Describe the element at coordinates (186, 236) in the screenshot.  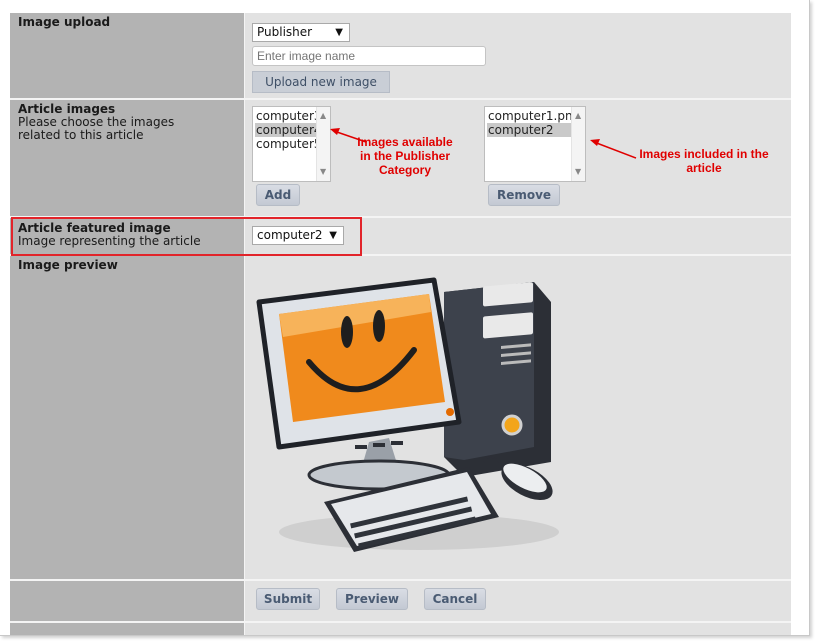
I see `highlight-box` at that location.